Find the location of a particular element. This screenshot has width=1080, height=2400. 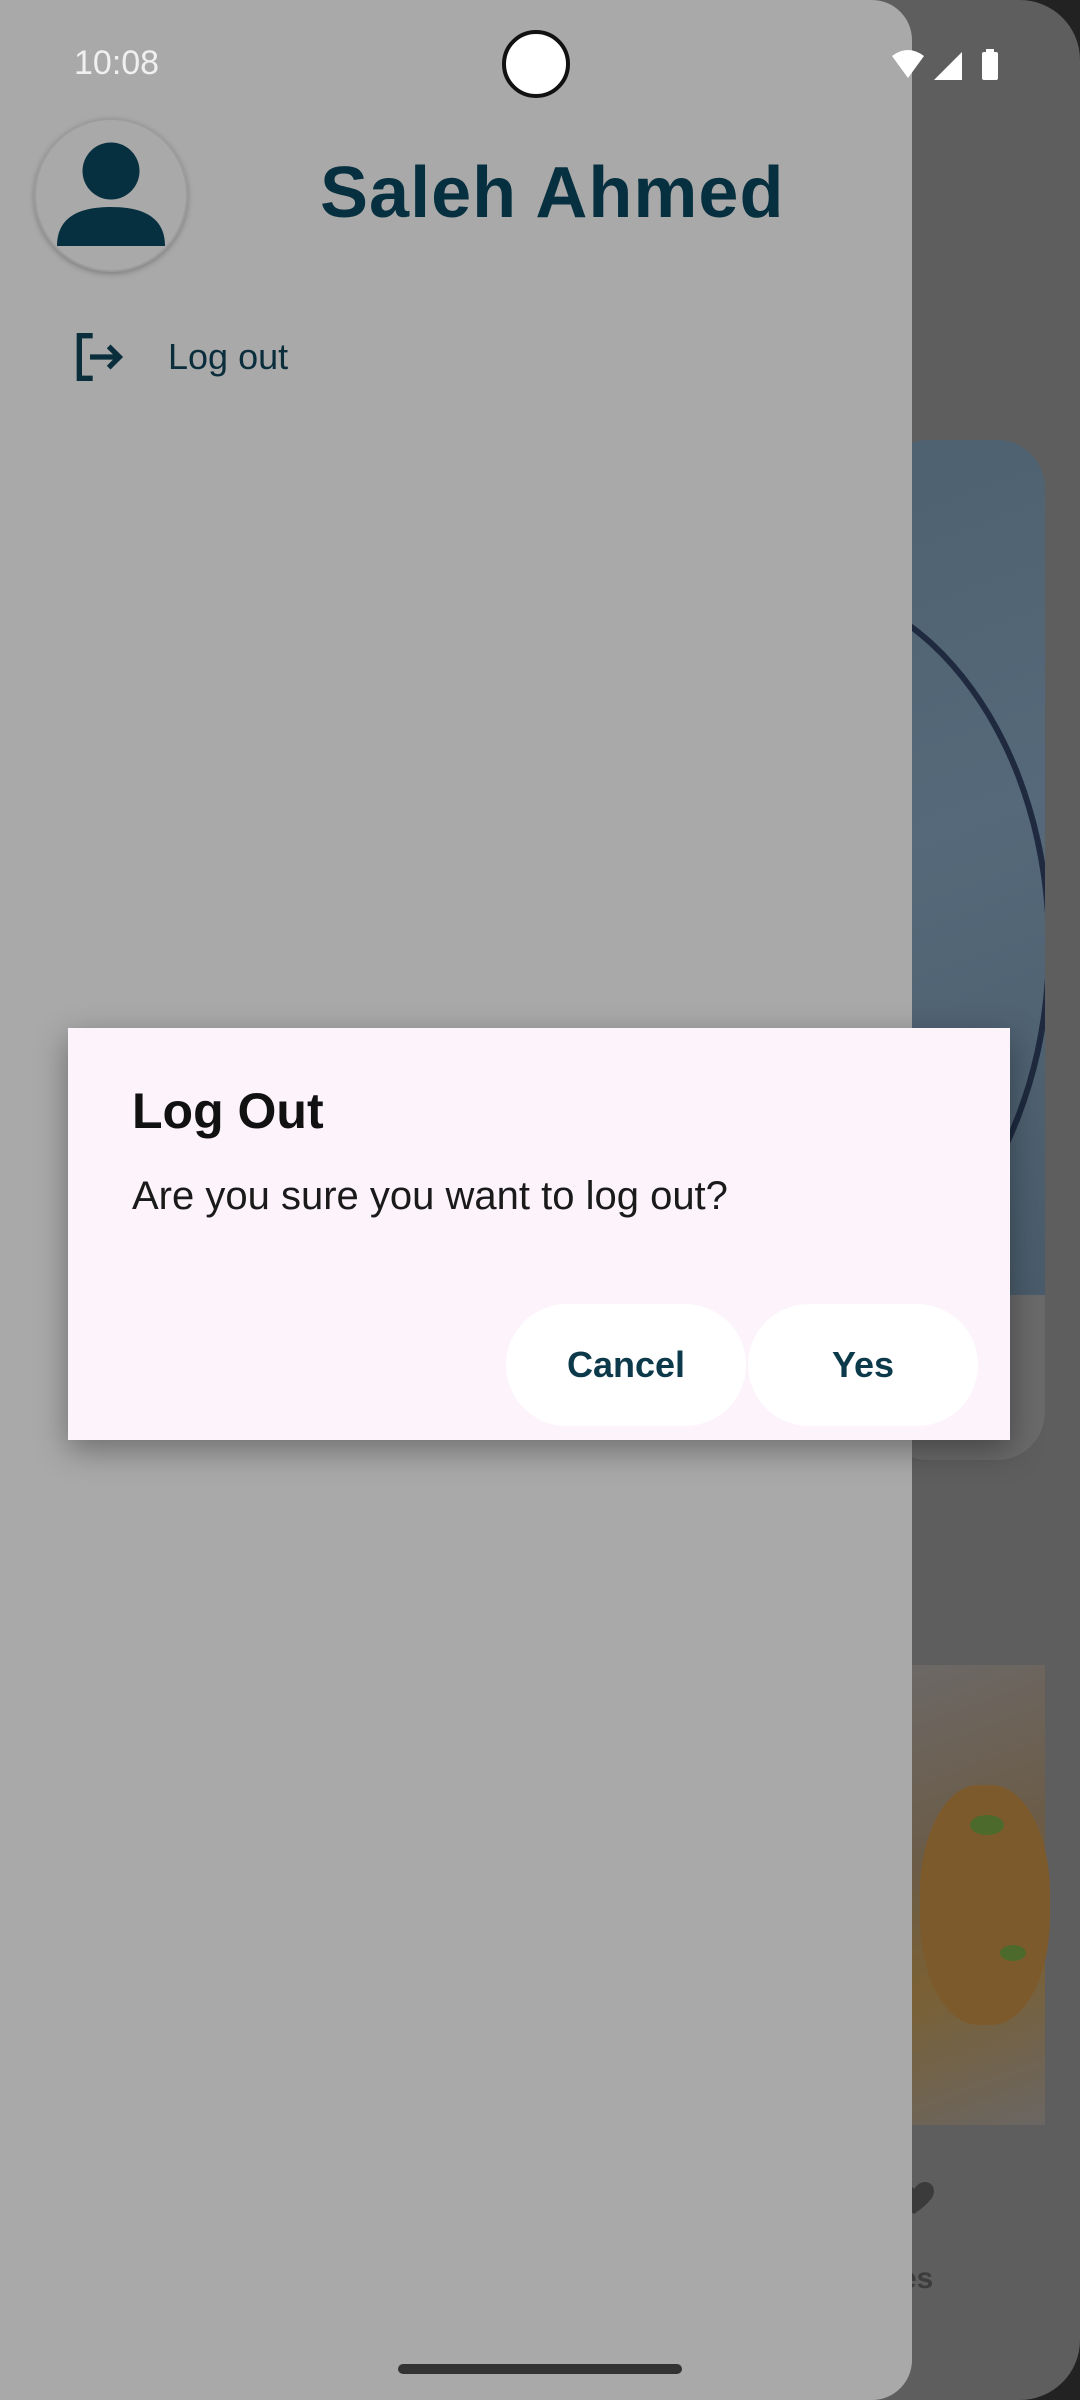

cancel-button: Cancel is located at coordinates (626, 1365).